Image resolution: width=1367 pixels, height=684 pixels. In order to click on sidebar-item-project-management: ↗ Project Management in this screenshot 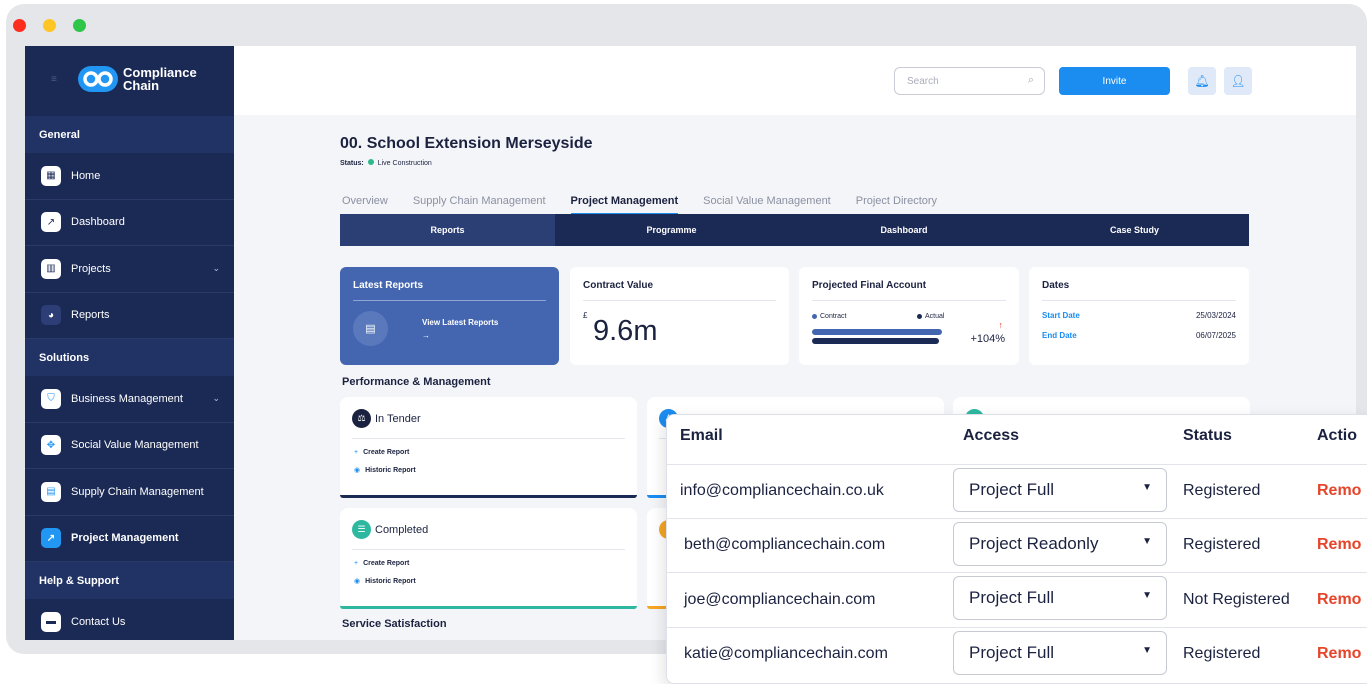, I will do `click(129, 539)`.